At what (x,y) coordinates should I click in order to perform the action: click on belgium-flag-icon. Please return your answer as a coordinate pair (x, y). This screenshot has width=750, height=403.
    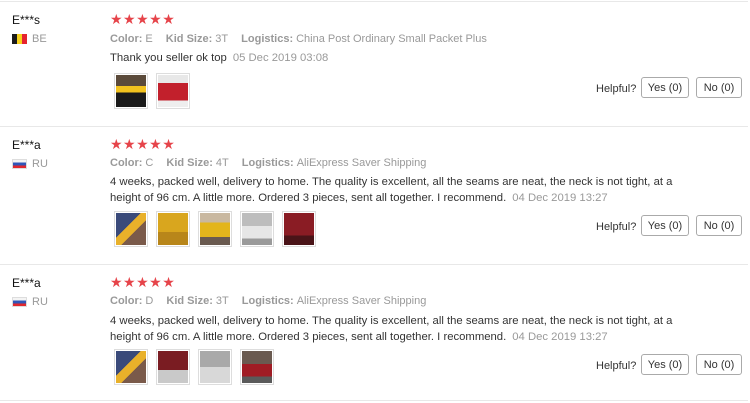
    Looking at the image, I should click on (19, 39).